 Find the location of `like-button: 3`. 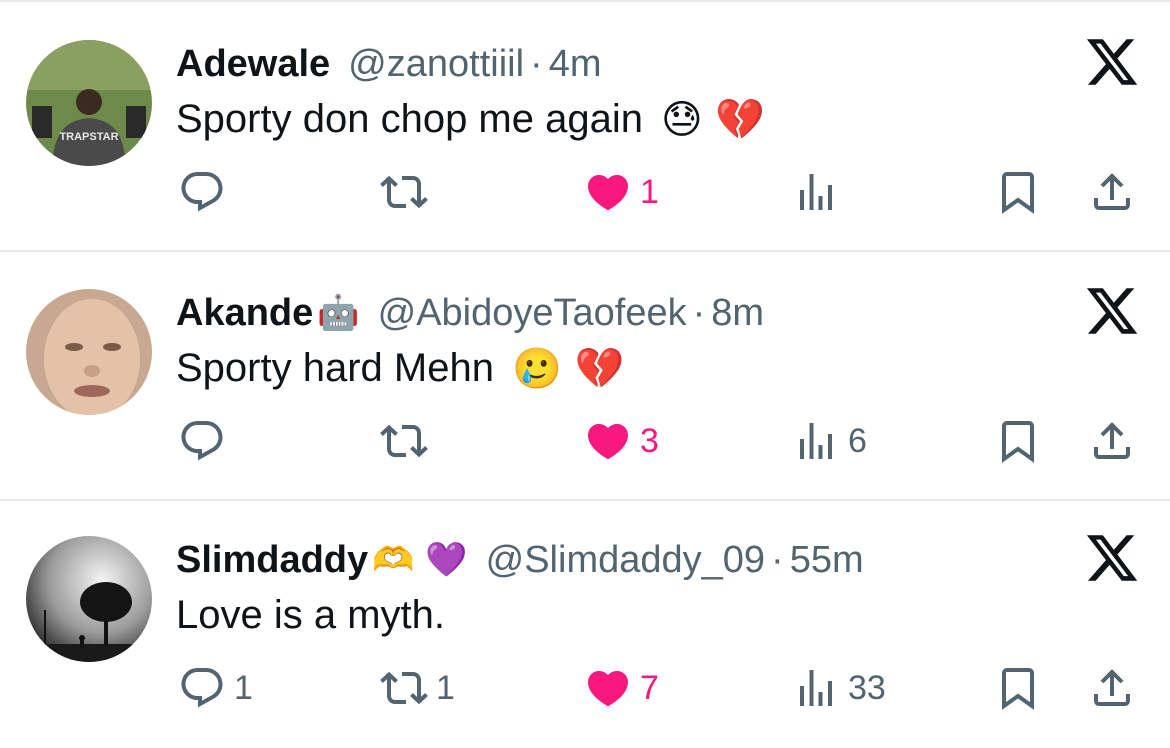

like-button: 3 is located at coordinates (621, 441).